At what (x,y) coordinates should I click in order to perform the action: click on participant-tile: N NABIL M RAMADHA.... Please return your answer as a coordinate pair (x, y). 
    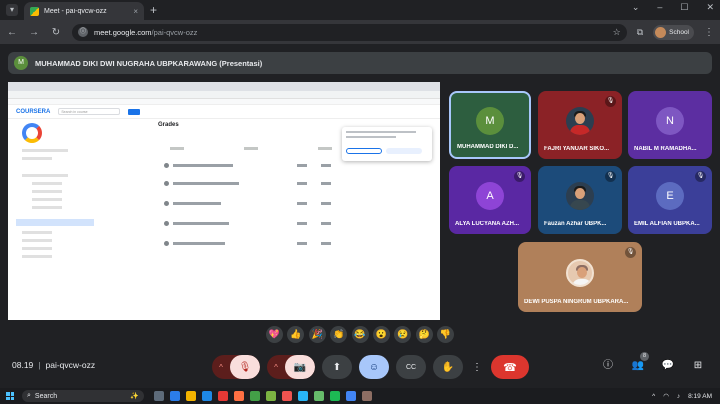
    Looking at the image, I should click on (670, 125).